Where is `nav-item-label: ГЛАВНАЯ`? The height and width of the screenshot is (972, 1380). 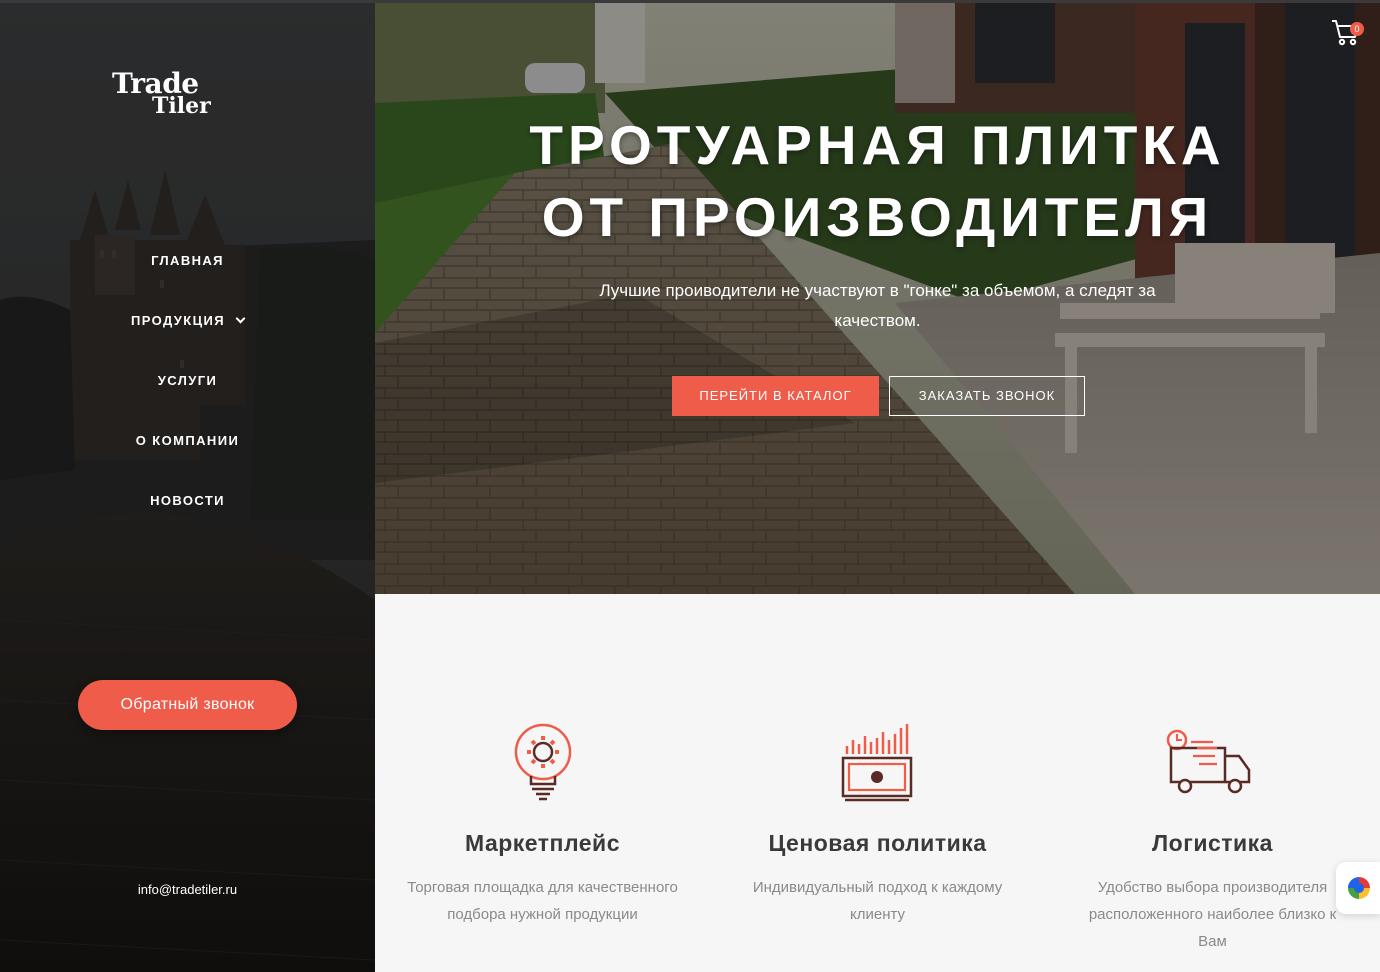
nav-item-label: ГЛАВНАЯ is located at coordinates (187, 260).